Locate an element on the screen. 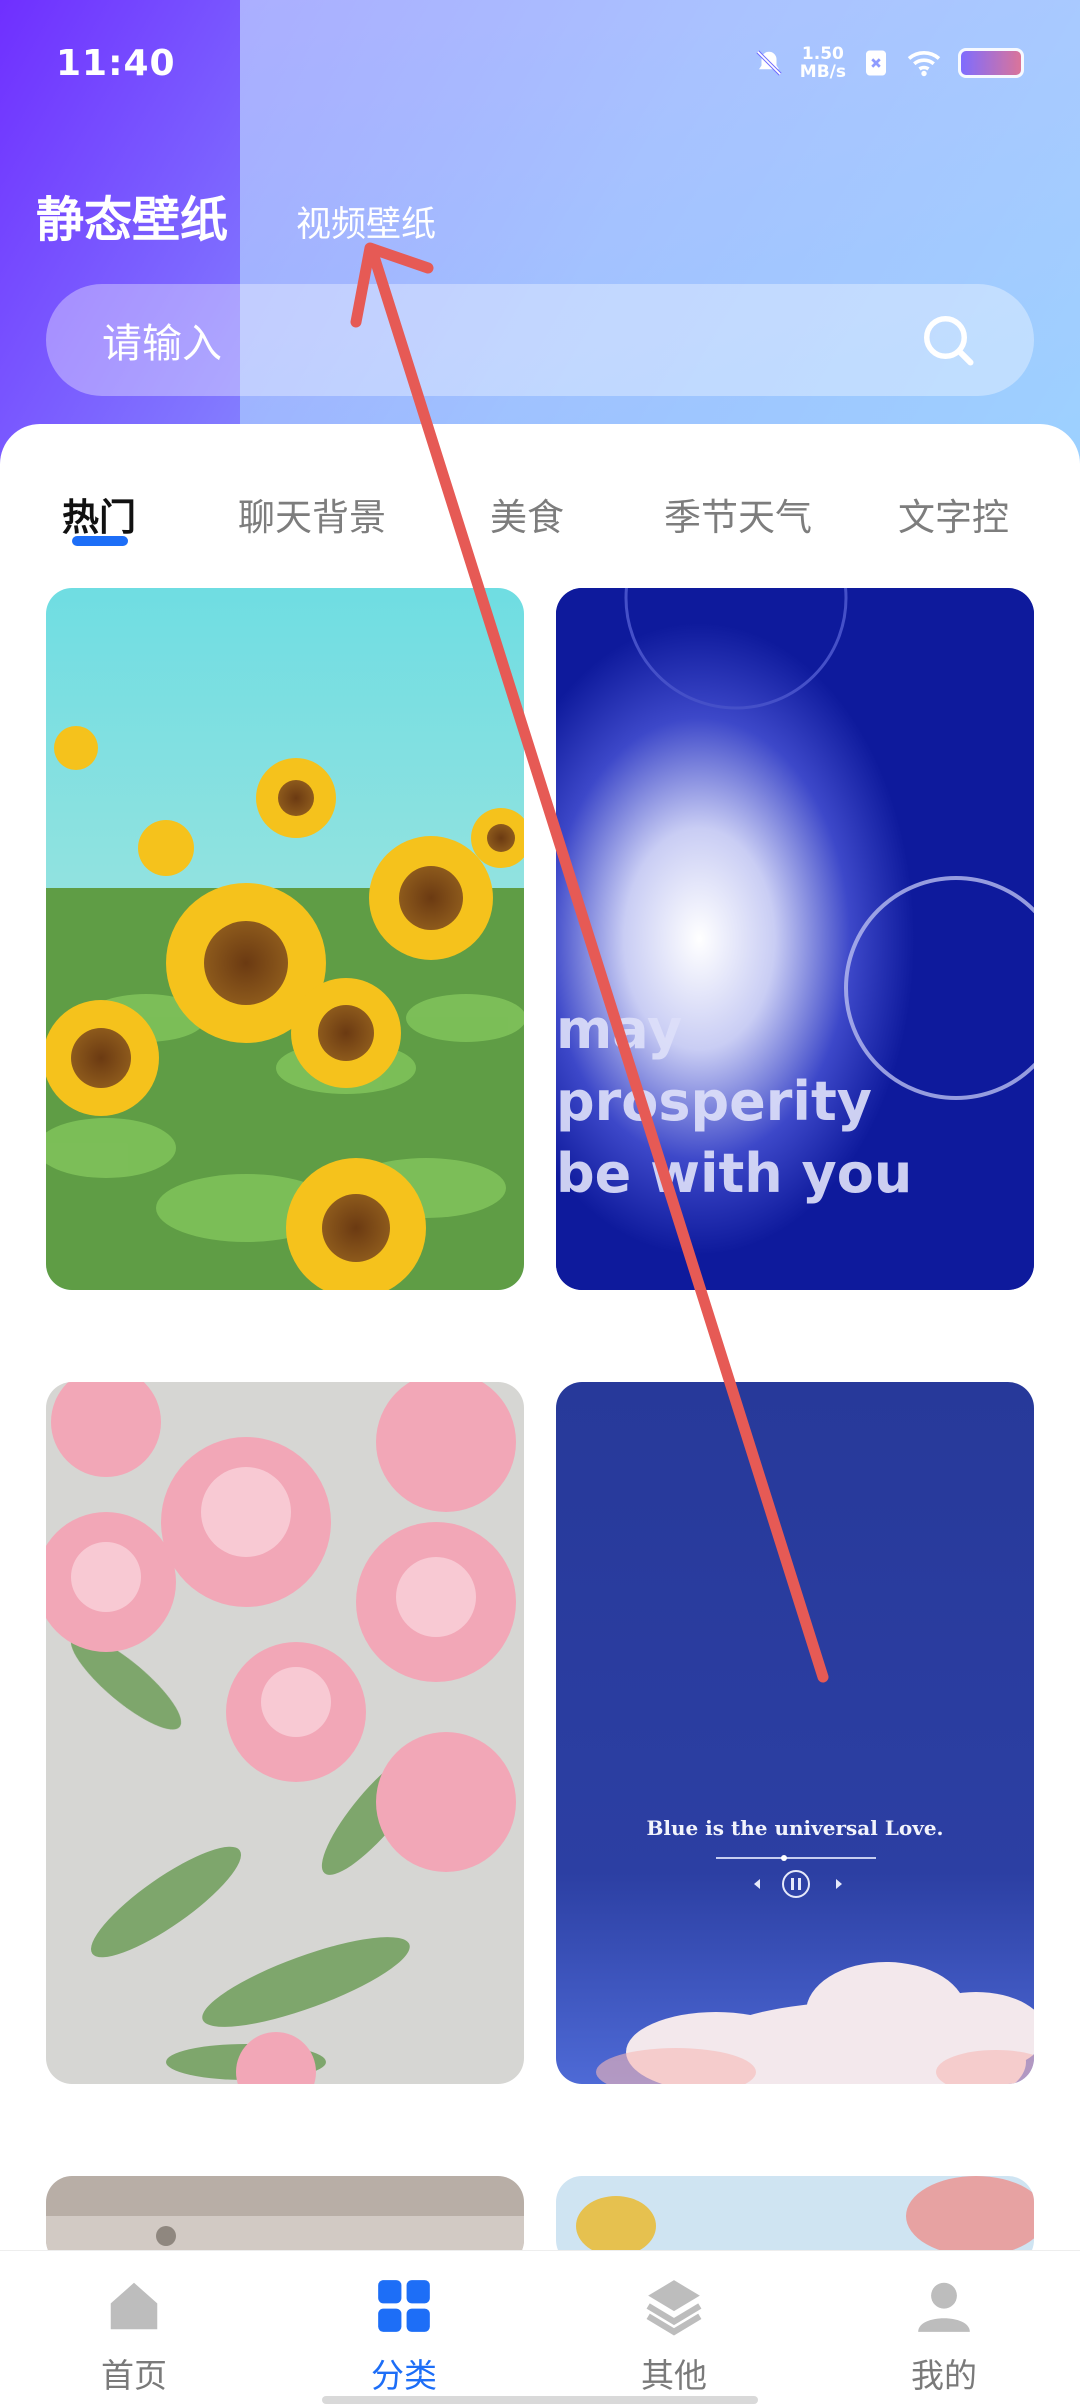 This screenshot has width=1080, height=2408. wallpaper-tile-prosperity: may prosperity be with you is located at coordinates (795, 939).